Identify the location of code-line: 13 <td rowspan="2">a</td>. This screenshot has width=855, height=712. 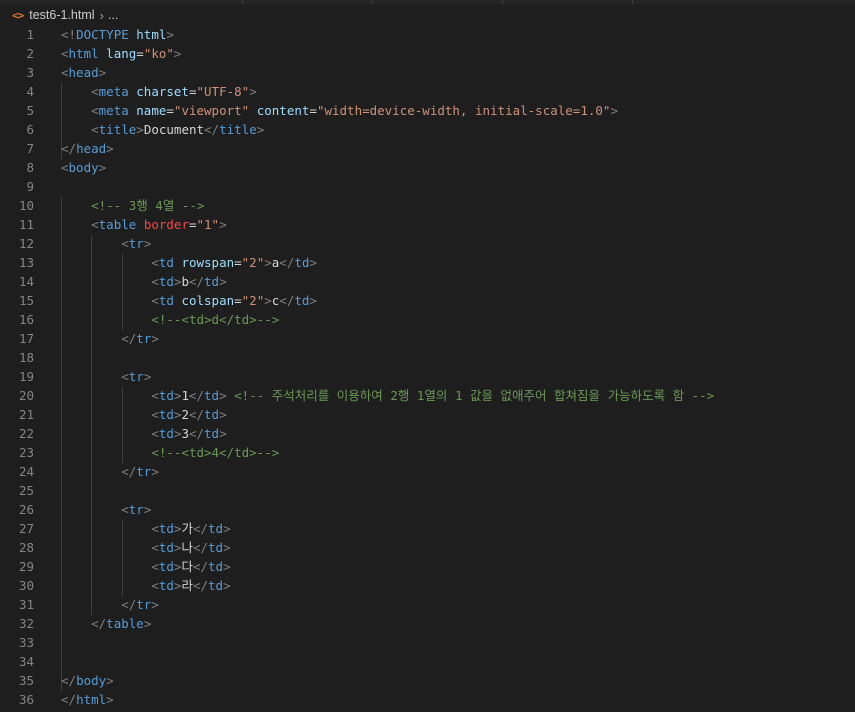
(427, 262).